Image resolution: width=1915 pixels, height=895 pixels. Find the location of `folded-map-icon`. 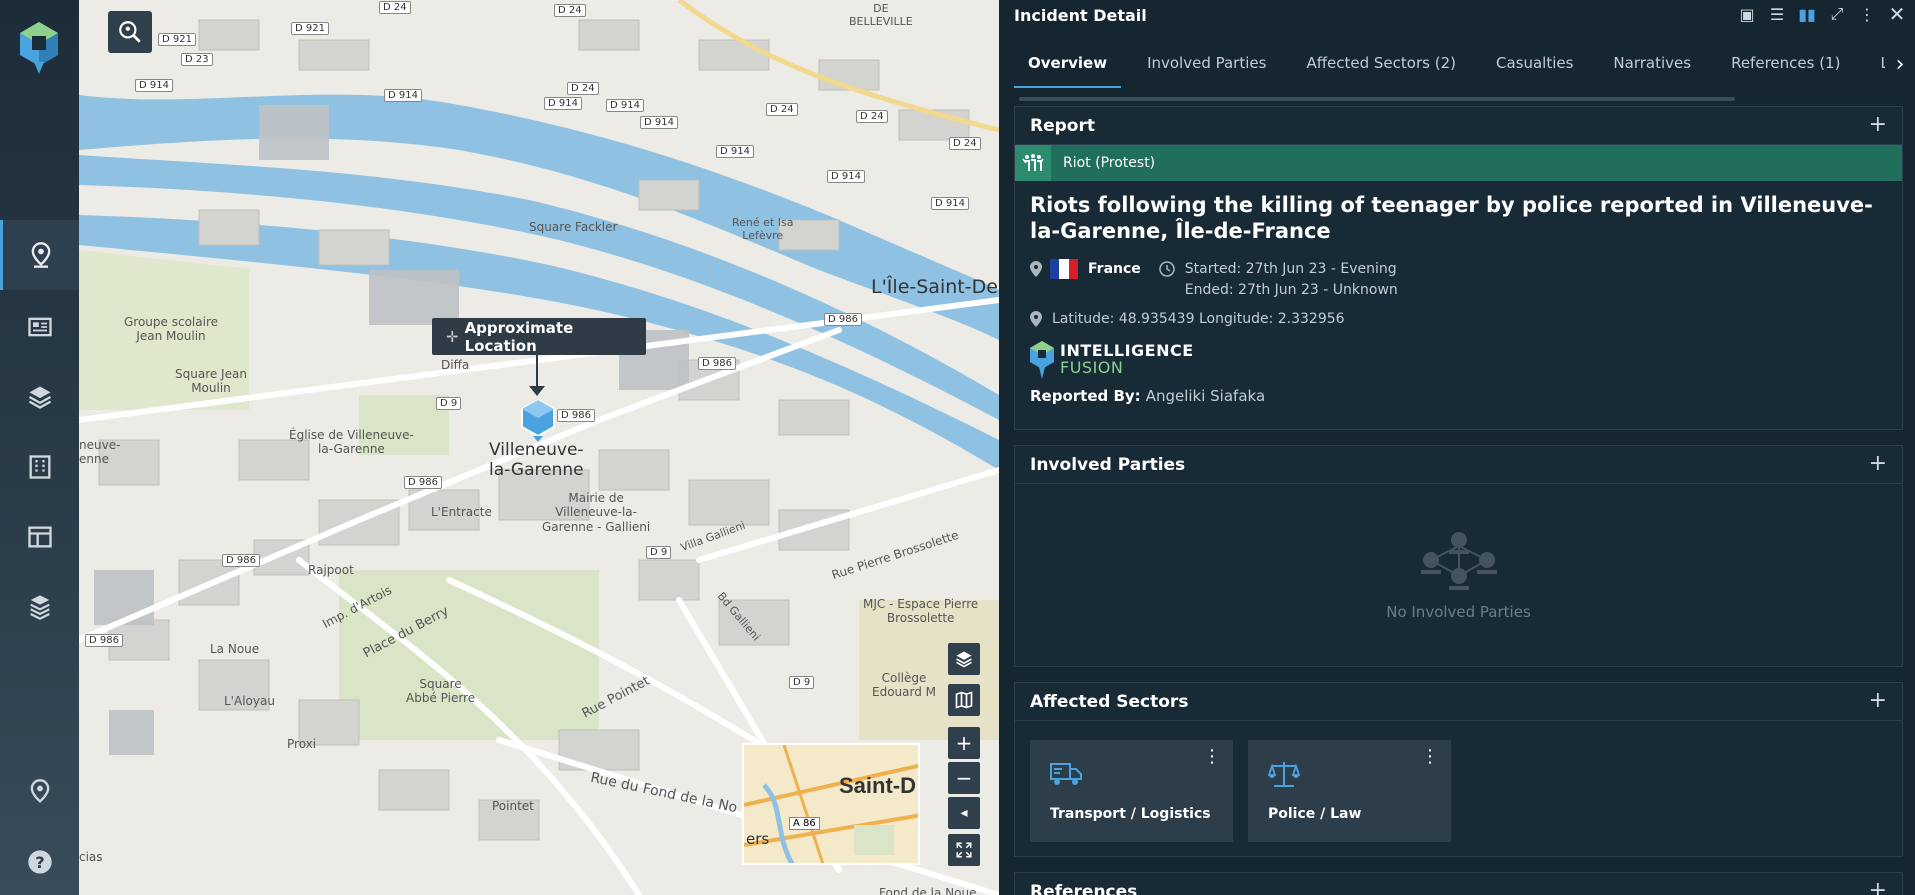

folded-map-icon is located at coordinates (964, 700).